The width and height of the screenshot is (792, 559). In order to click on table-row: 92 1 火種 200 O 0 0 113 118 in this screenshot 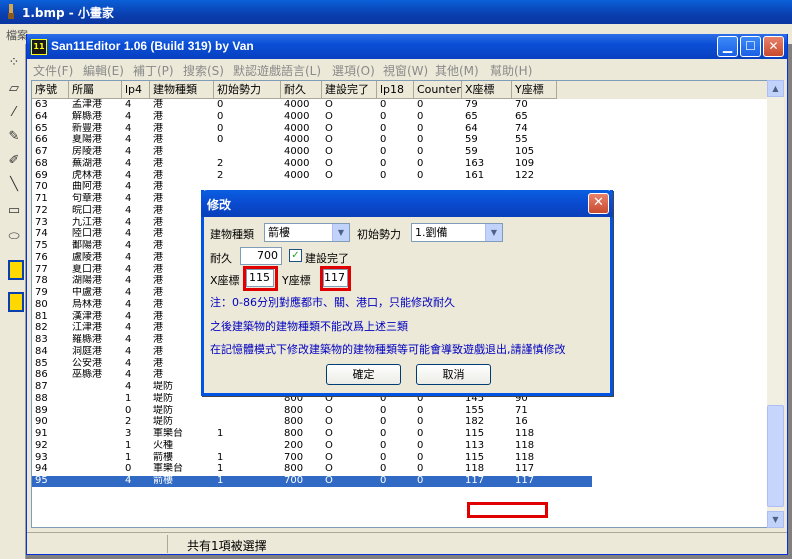, I will do `click(312, 445)`.